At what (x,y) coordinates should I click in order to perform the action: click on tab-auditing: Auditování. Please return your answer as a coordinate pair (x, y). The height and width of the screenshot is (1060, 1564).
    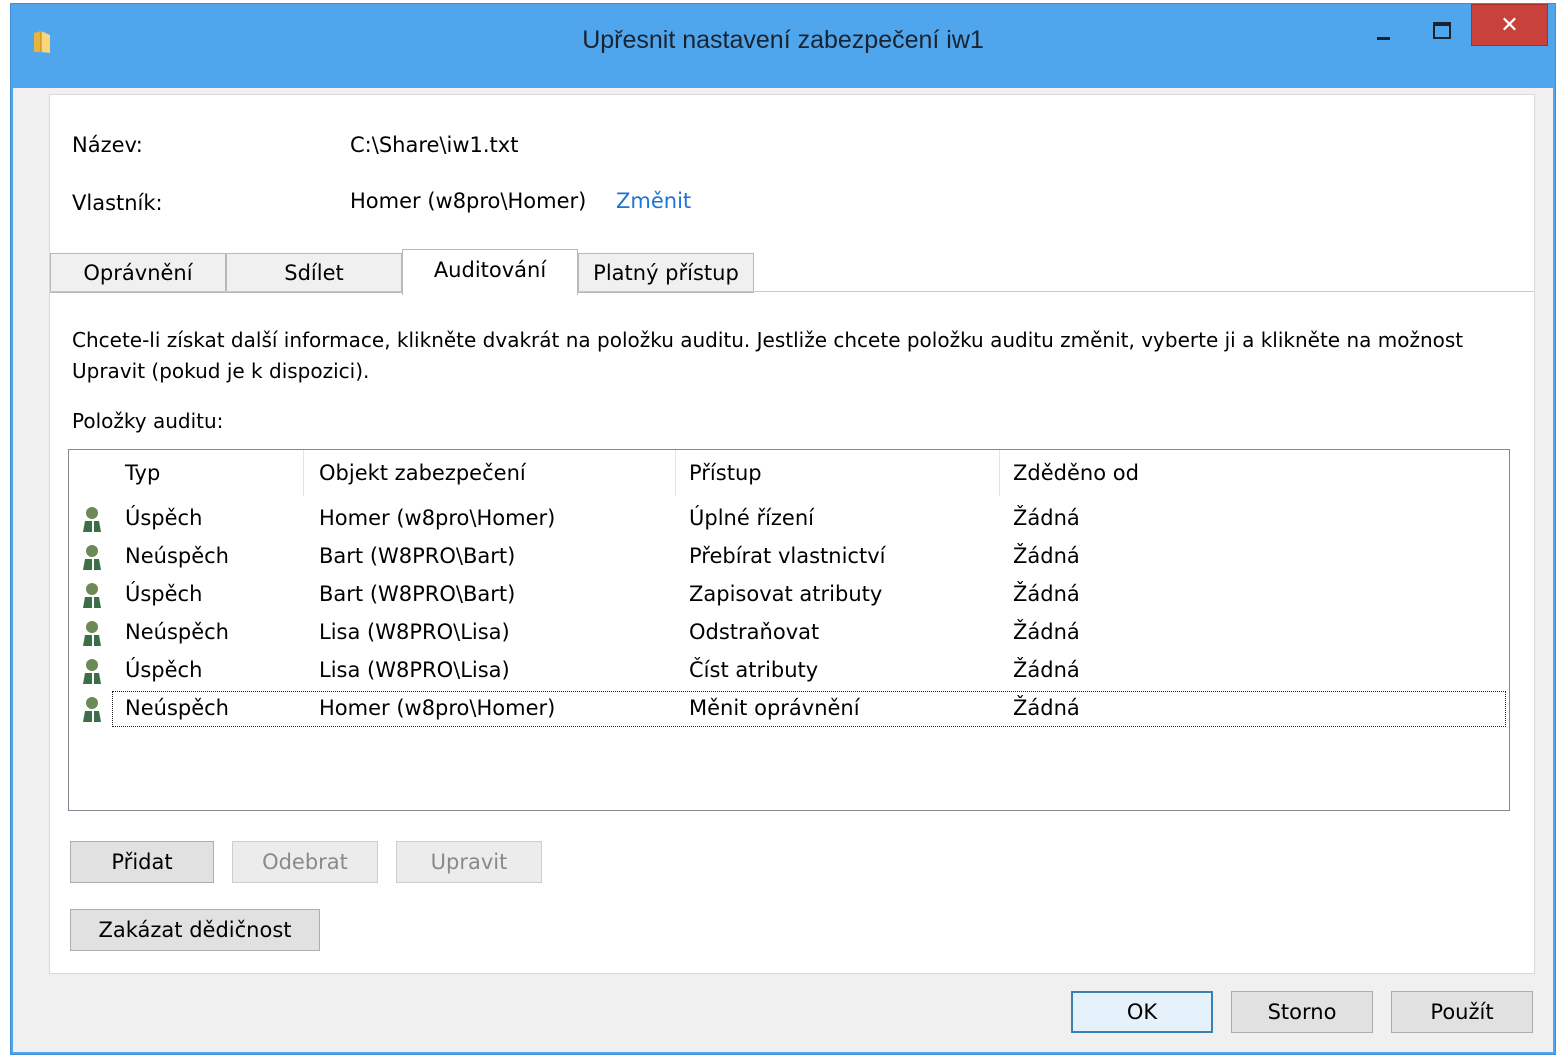
    Looking at the image, I should click on (490, 272).